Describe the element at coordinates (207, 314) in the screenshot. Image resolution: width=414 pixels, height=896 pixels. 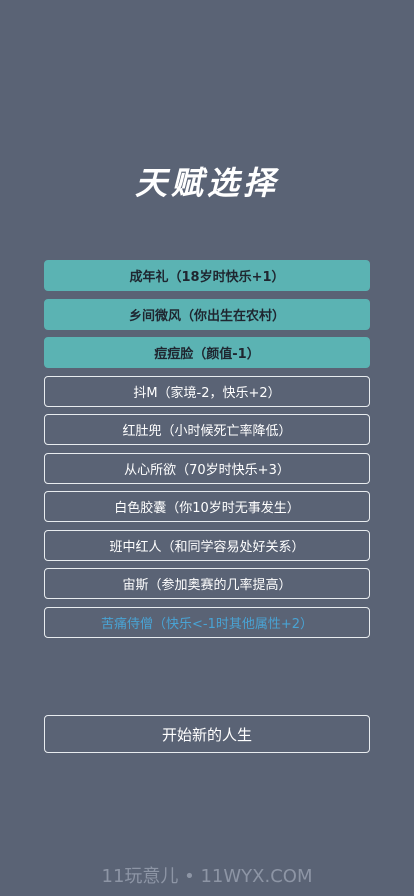
I see `talent-item: 乡间微风（你出生在农村）` at that location.